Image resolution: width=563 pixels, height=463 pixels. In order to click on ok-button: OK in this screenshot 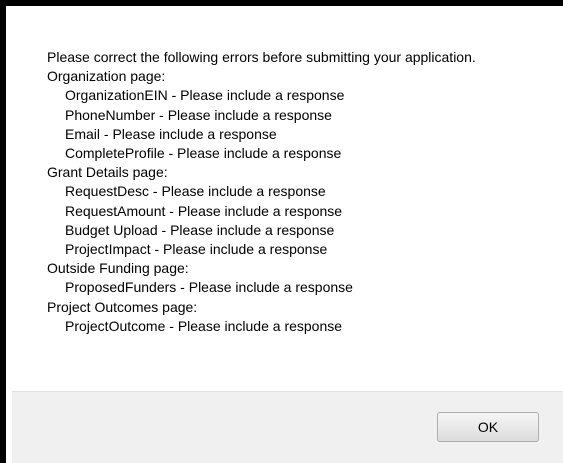, I will do `click(488, 427)`.